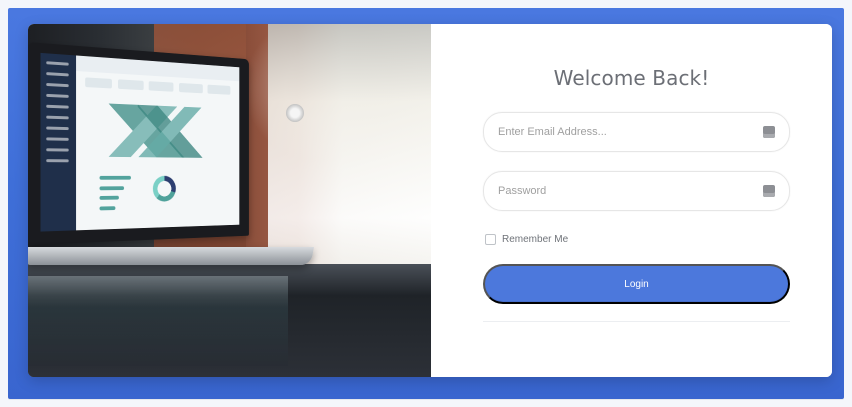  What do you see at coordinates (118, 193) in the screenshot?
I see `dashboard-bars` at bounding box center [118, 193].